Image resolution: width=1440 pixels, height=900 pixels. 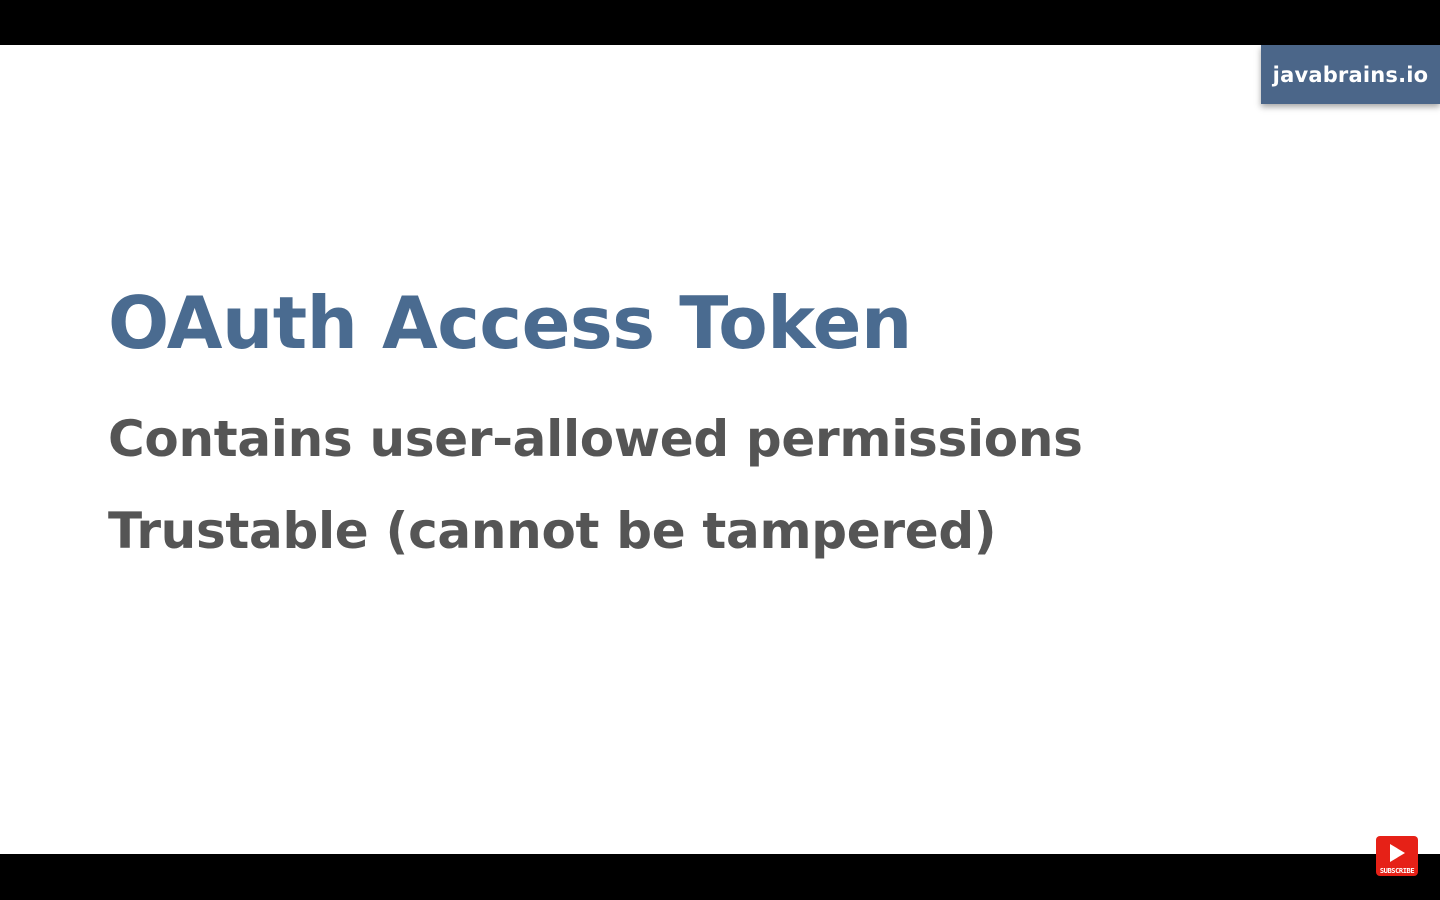 I want to click on subscribe-label: SUBSCRIBE, so click(x=1397, y=871).